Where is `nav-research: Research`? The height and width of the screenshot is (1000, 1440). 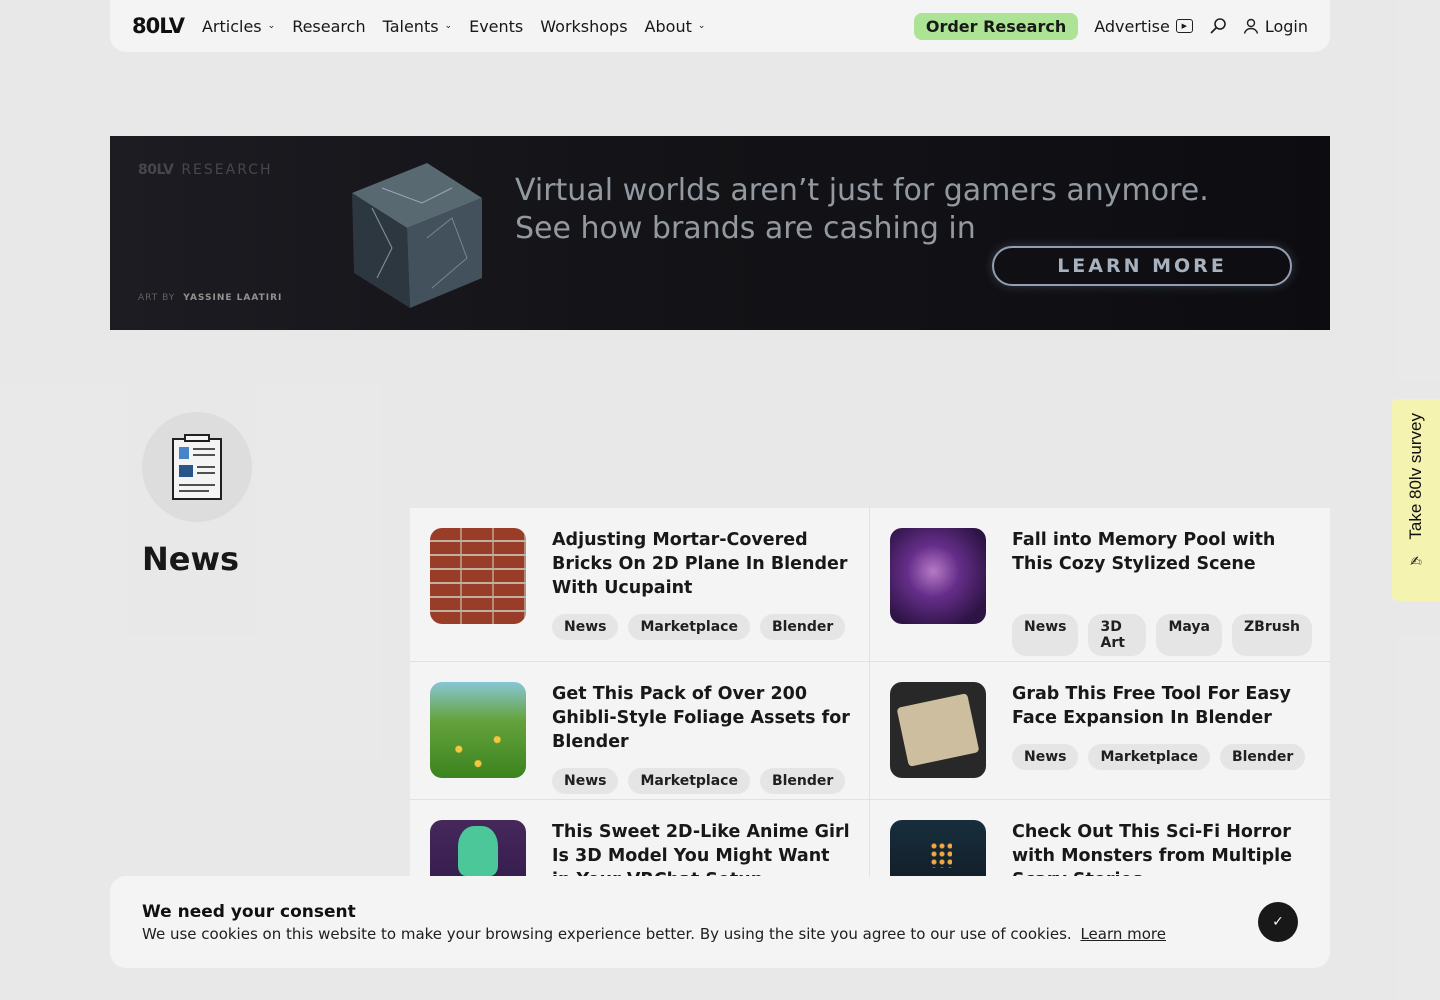 nav-research: Research is located at coordinates (328, 26).